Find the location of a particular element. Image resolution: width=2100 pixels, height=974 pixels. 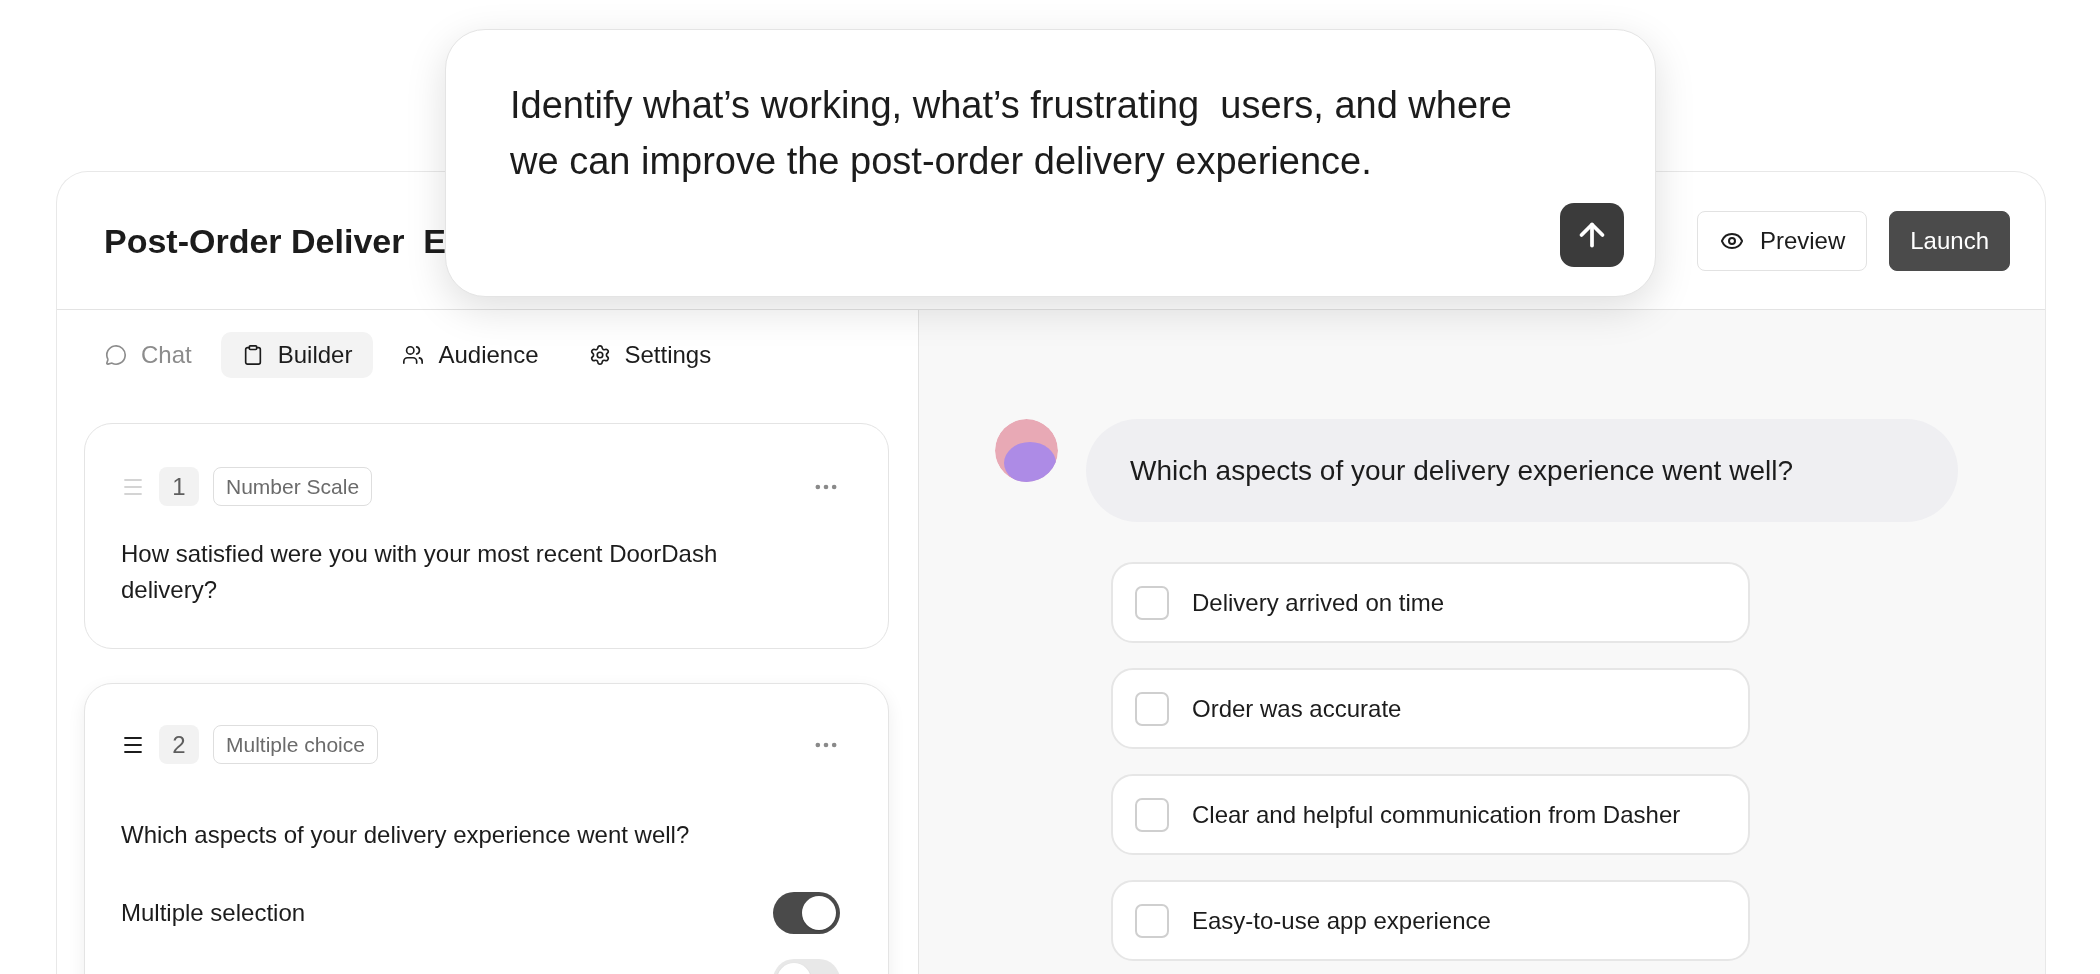

question-type-tag: Number Scale is located at coordinates (293, 486).